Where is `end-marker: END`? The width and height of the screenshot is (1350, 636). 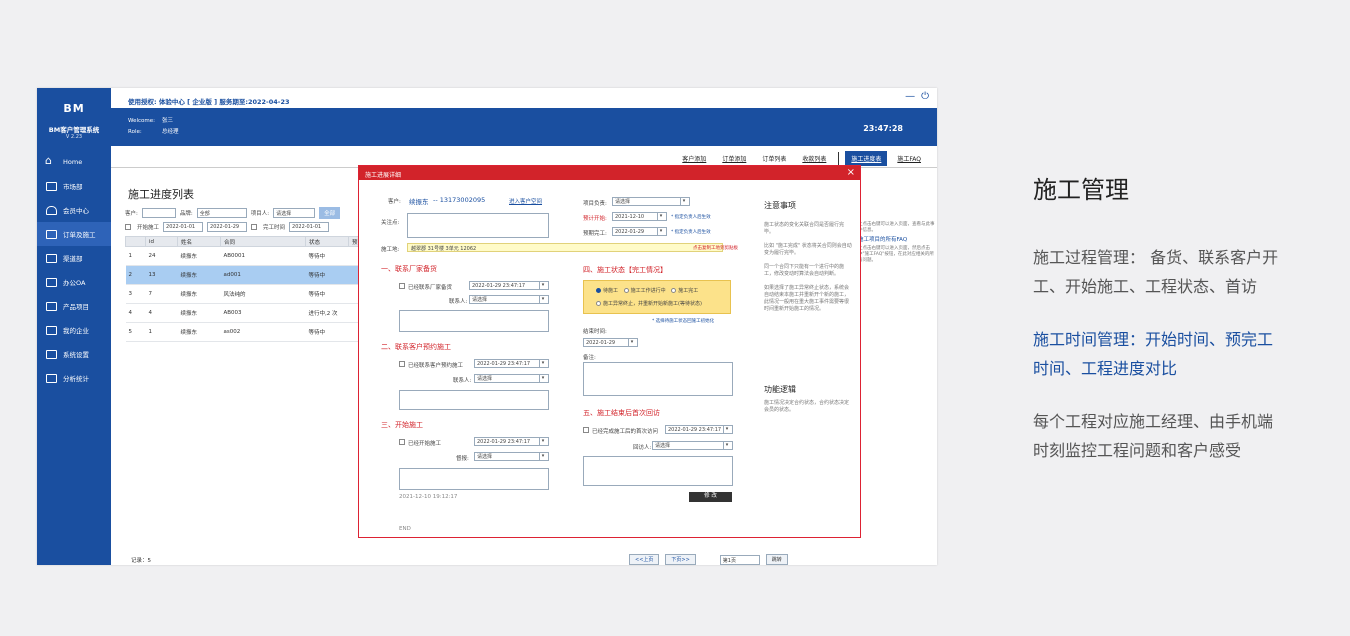
end-marker: END is located at coordinates (405, 529).